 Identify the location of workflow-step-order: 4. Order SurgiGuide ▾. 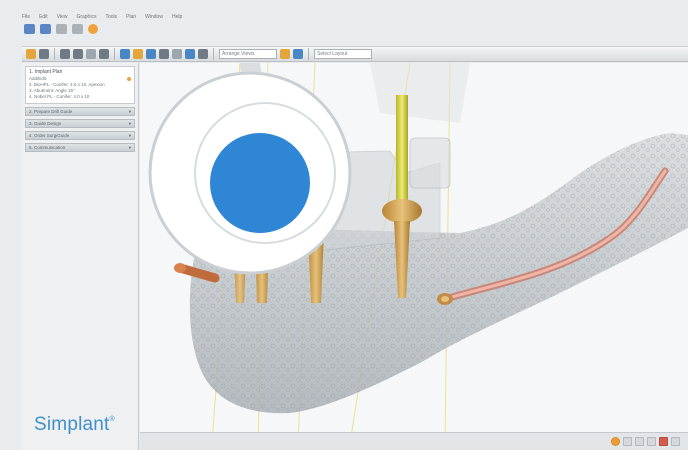
(80, 135).